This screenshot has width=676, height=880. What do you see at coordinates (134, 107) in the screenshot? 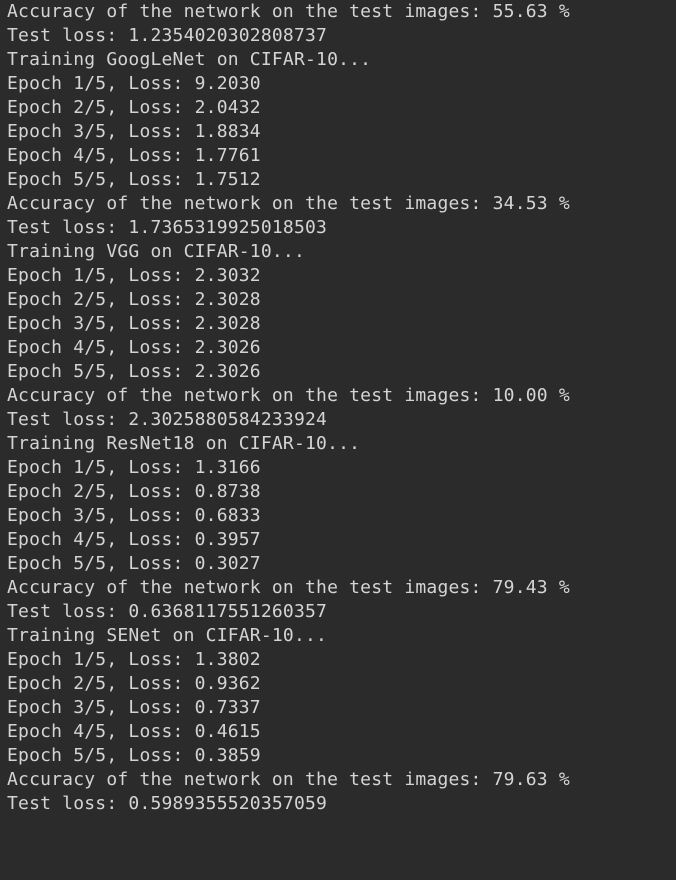
I see `console-line-epoch: Epoch 2/5, Loss: 2.0432` at bounding box center [134, 107].